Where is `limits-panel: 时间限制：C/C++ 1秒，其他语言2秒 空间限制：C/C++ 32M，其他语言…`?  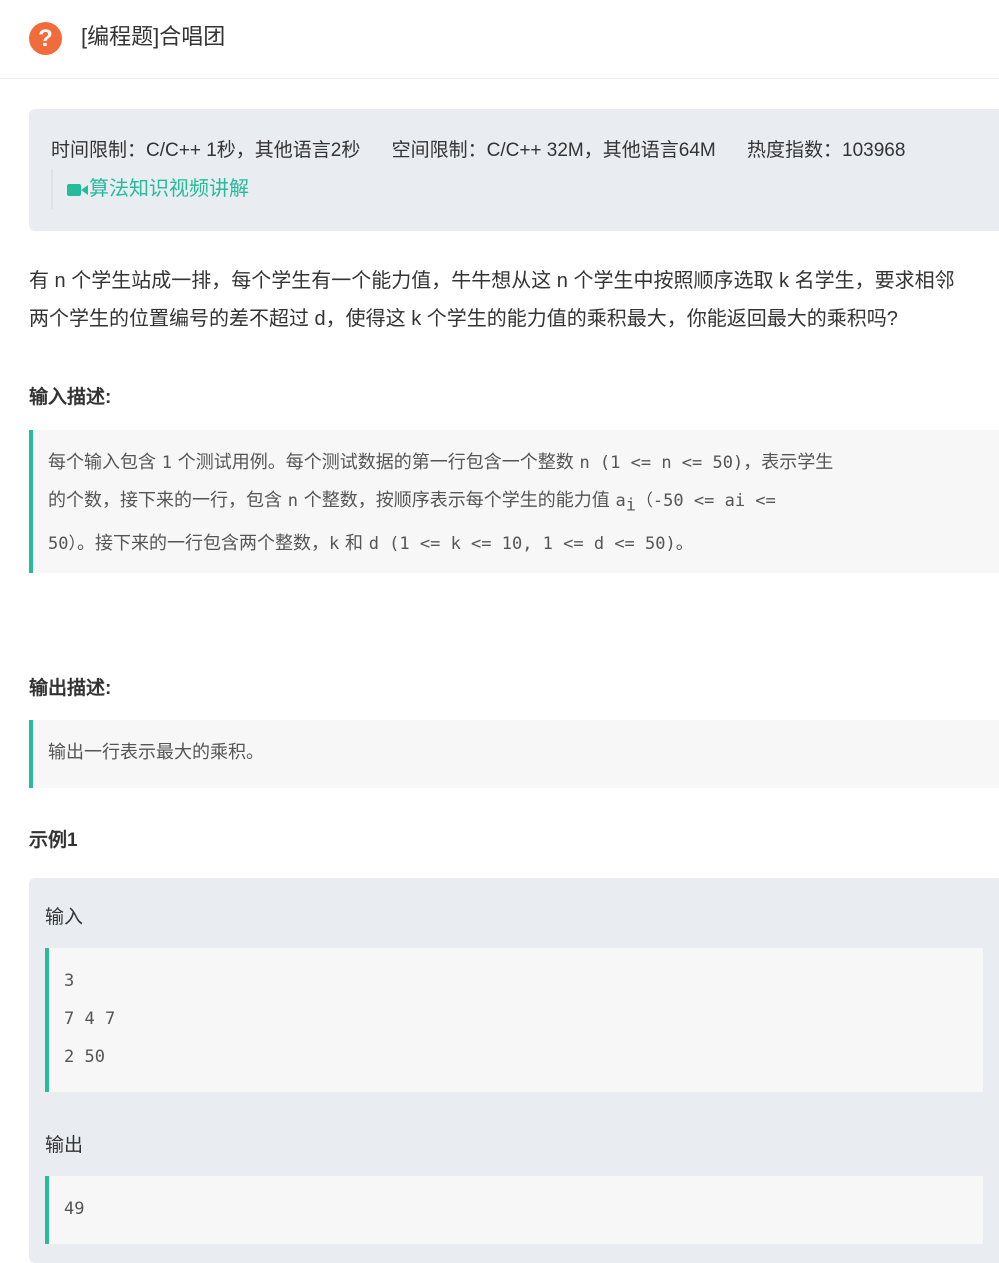
limits-panel: 时间限制：C/C++ 1秒，其他语言2秒 空间限制：C/C++ 32M，其他语言… is located at coordinates (514, 170).